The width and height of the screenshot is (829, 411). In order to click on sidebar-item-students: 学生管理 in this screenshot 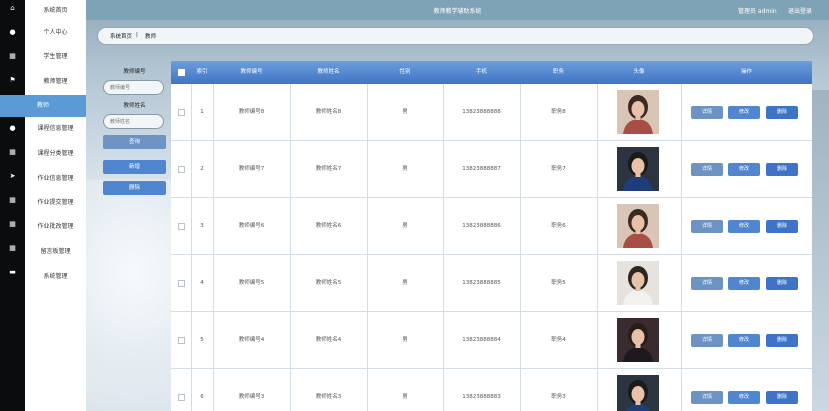, I will do `click(55, 57)`.